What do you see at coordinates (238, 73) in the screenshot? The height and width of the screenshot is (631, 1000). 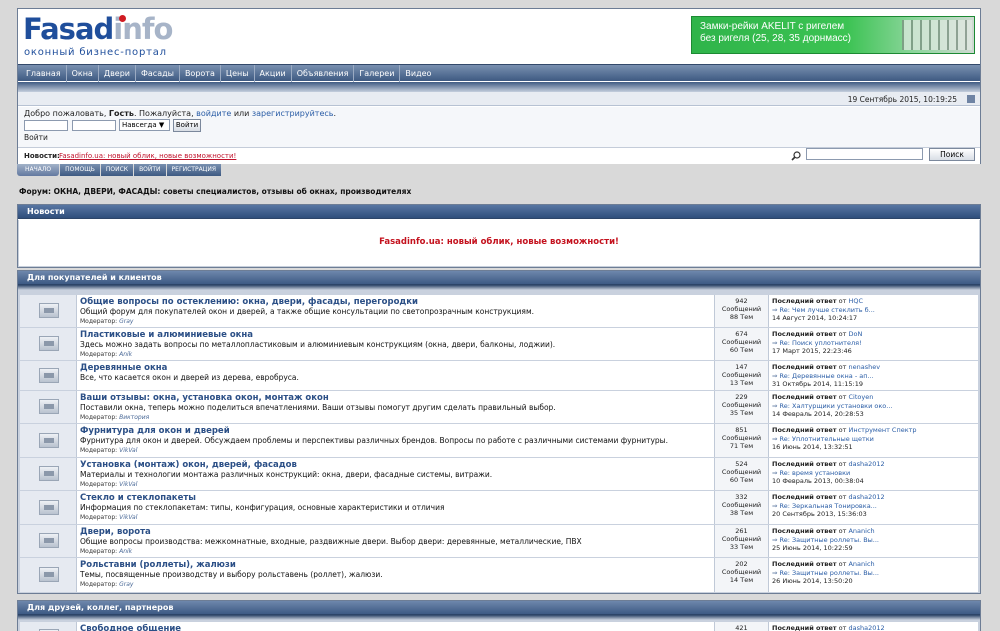 I see `nav-item-prices: Цены` at bounding box center [238, 73].